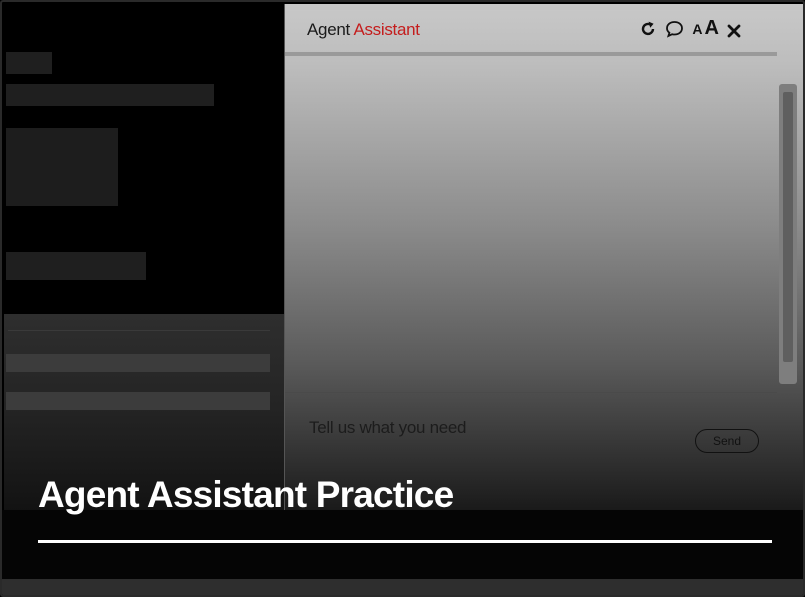  I want to click on header-toolbar: A A, so click(690, 28).